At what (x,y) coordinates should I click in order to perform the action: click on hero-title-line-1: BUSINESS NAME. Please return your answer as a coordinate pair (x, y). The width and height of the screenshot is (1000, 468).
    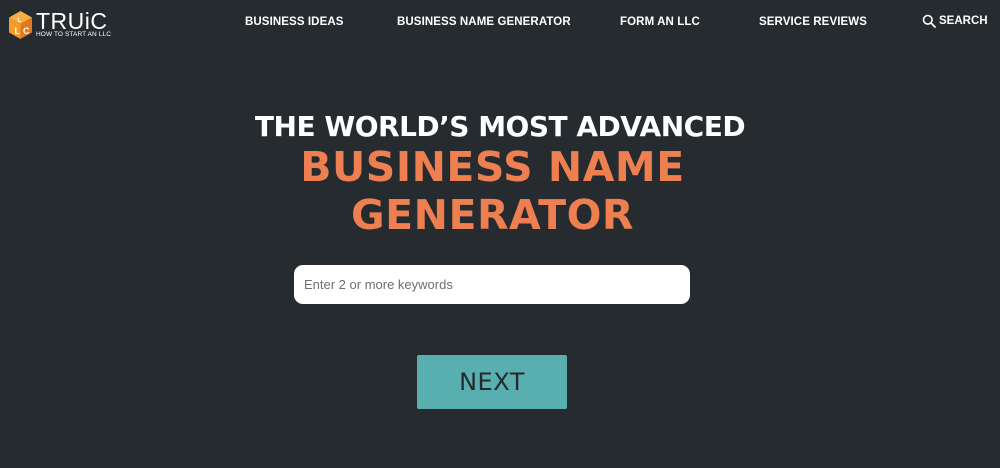
    Looking at the image, I should click on (492, 167).